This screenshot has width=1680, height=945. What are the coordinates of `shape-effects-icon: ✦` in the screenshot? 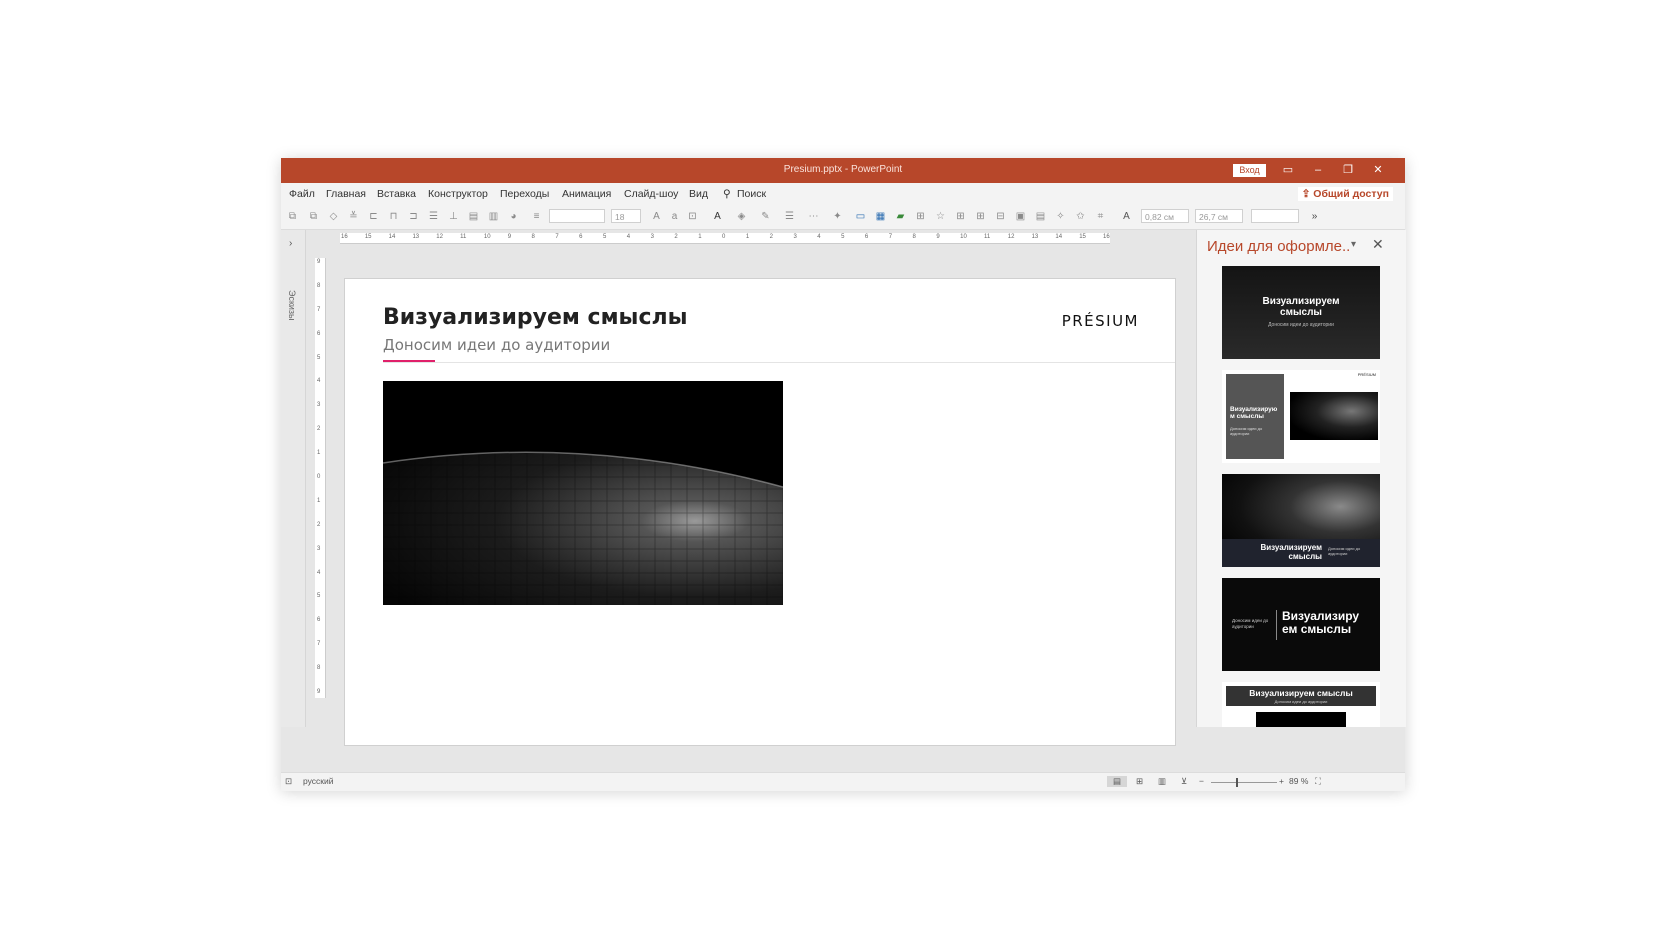 It's located at (837, 216).